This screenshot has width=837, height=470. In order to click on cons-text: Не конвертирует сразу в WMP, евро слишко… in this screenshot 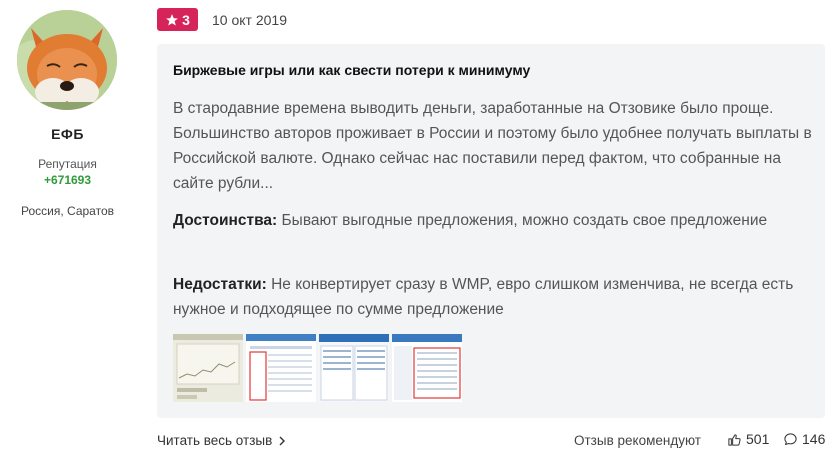, I will do `click(483, 297)`.